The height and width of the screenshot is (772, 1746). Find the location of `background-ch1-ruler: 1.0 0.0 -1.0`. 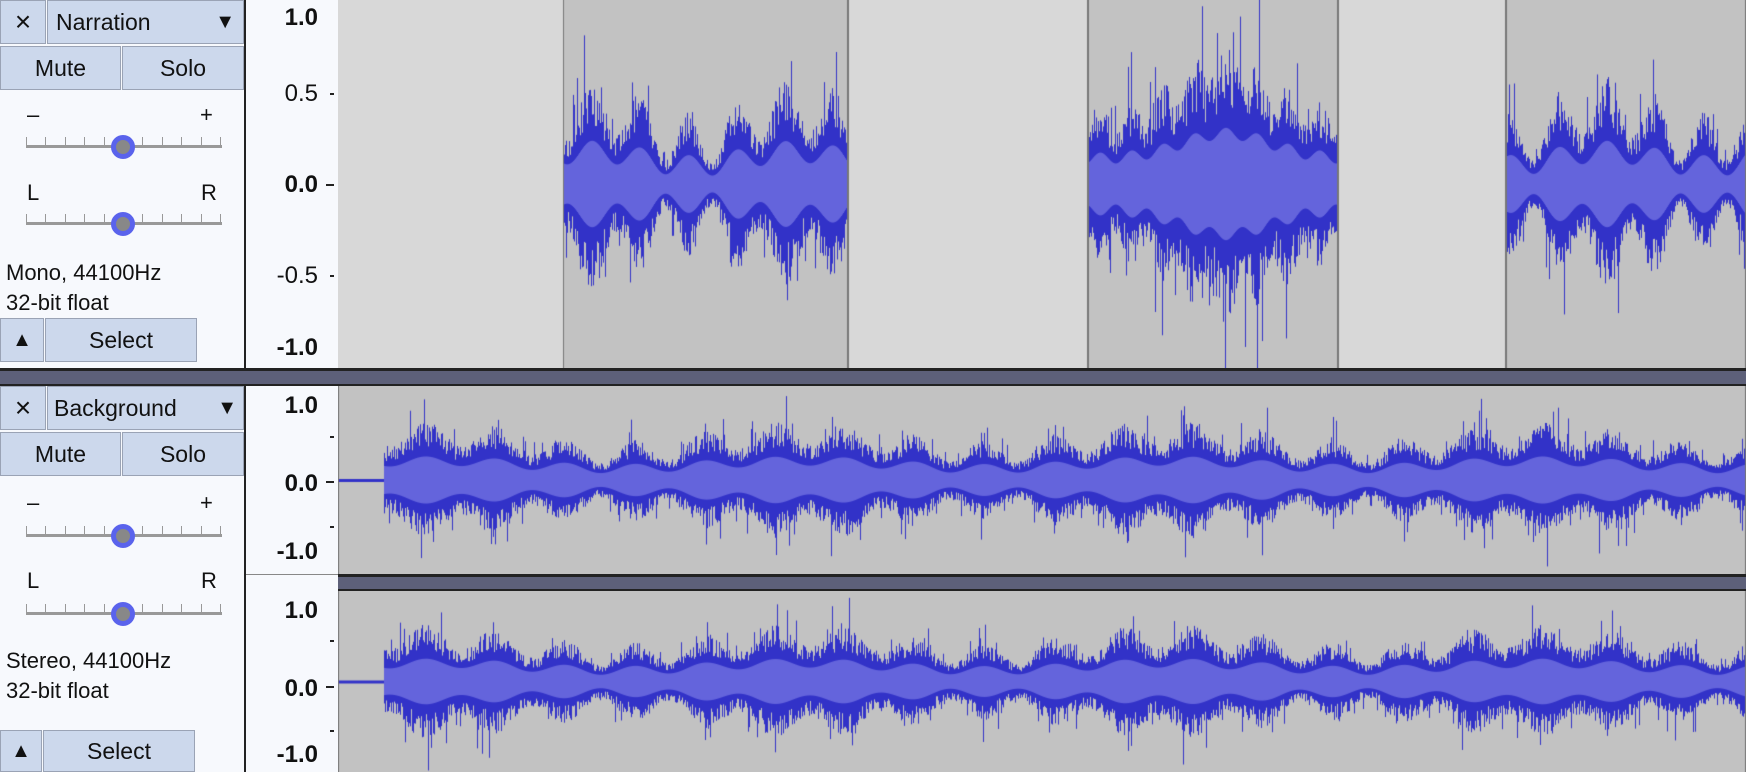

background-ch1-ruler: 1.0 0.0 -1.0 is located at coordinates (292, 480).